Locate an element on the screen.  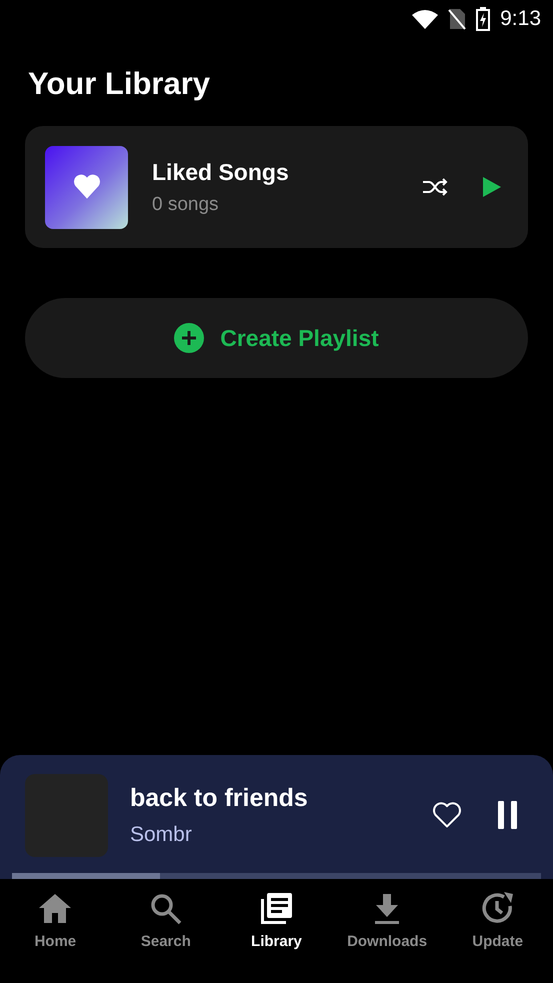
nav-tab: Home is located at coordinates (55, 934).